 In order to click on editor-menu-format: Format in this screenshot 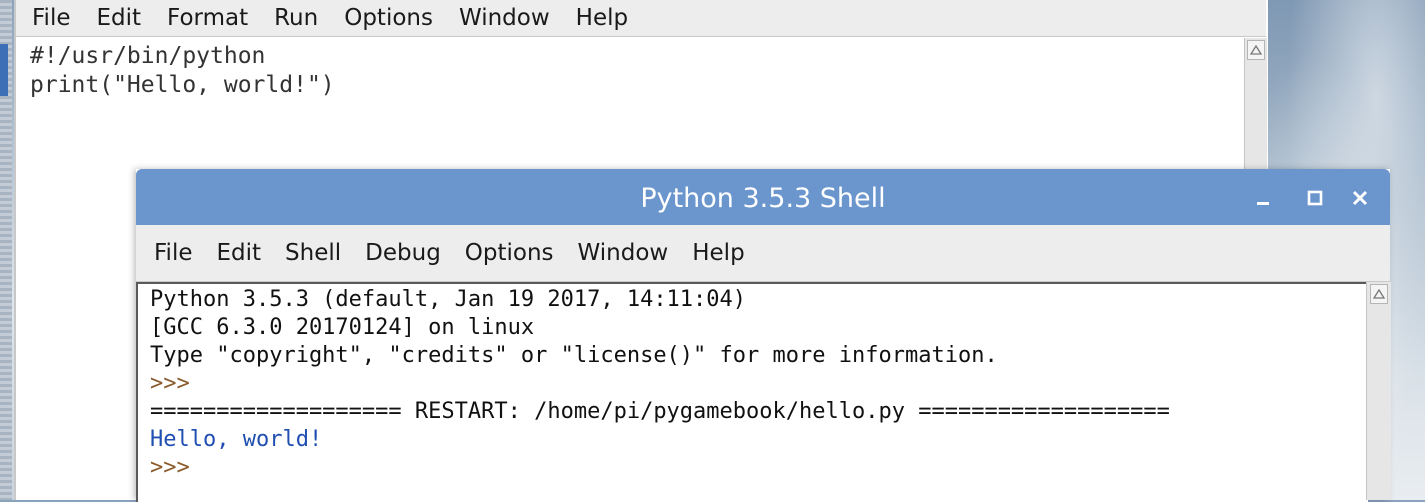, I will do `click(207, 18)`.